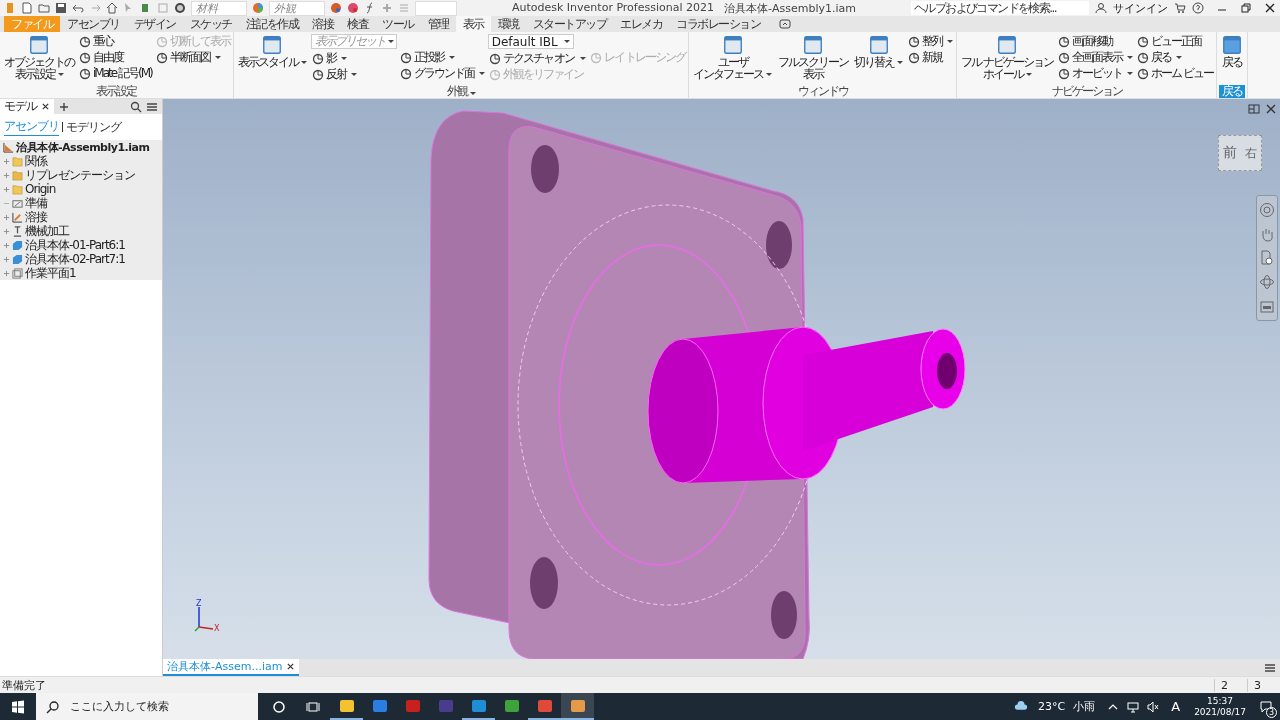 The image size is (1280, 720). I want to click on panel-title: ナビゲーション, so click(1087, 91).